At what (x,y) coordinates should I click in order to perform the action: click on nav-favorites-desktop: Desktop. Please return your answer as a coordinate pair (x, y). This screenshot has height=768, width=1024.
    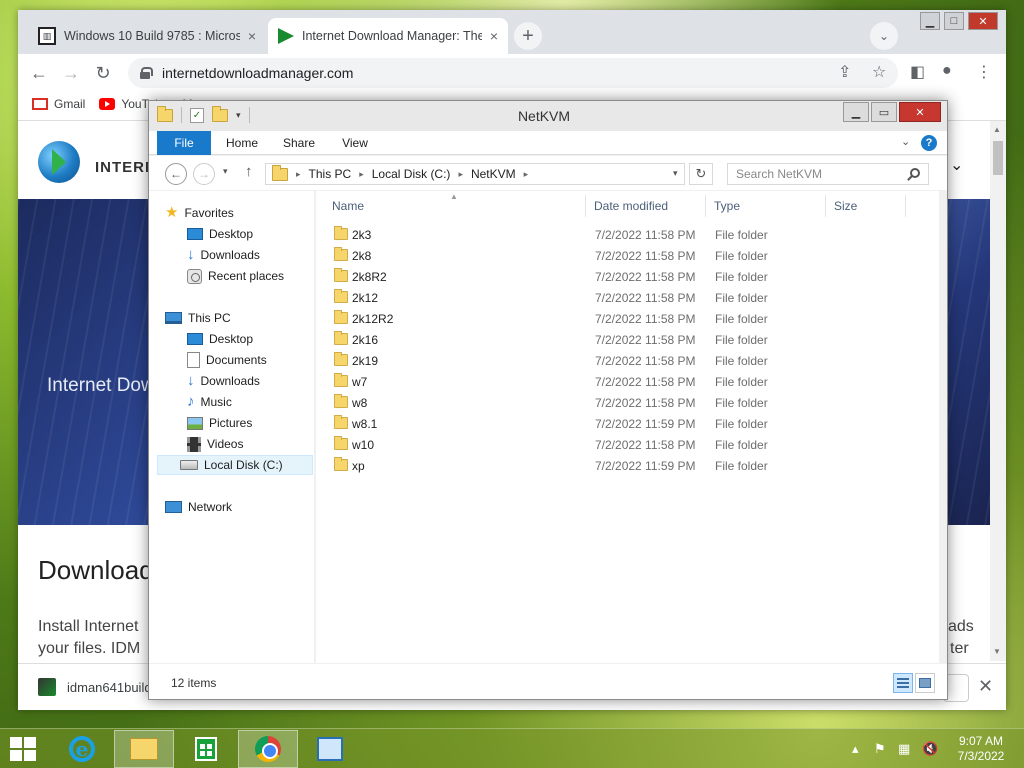
    Looking at the image, I should click on (220, 234).